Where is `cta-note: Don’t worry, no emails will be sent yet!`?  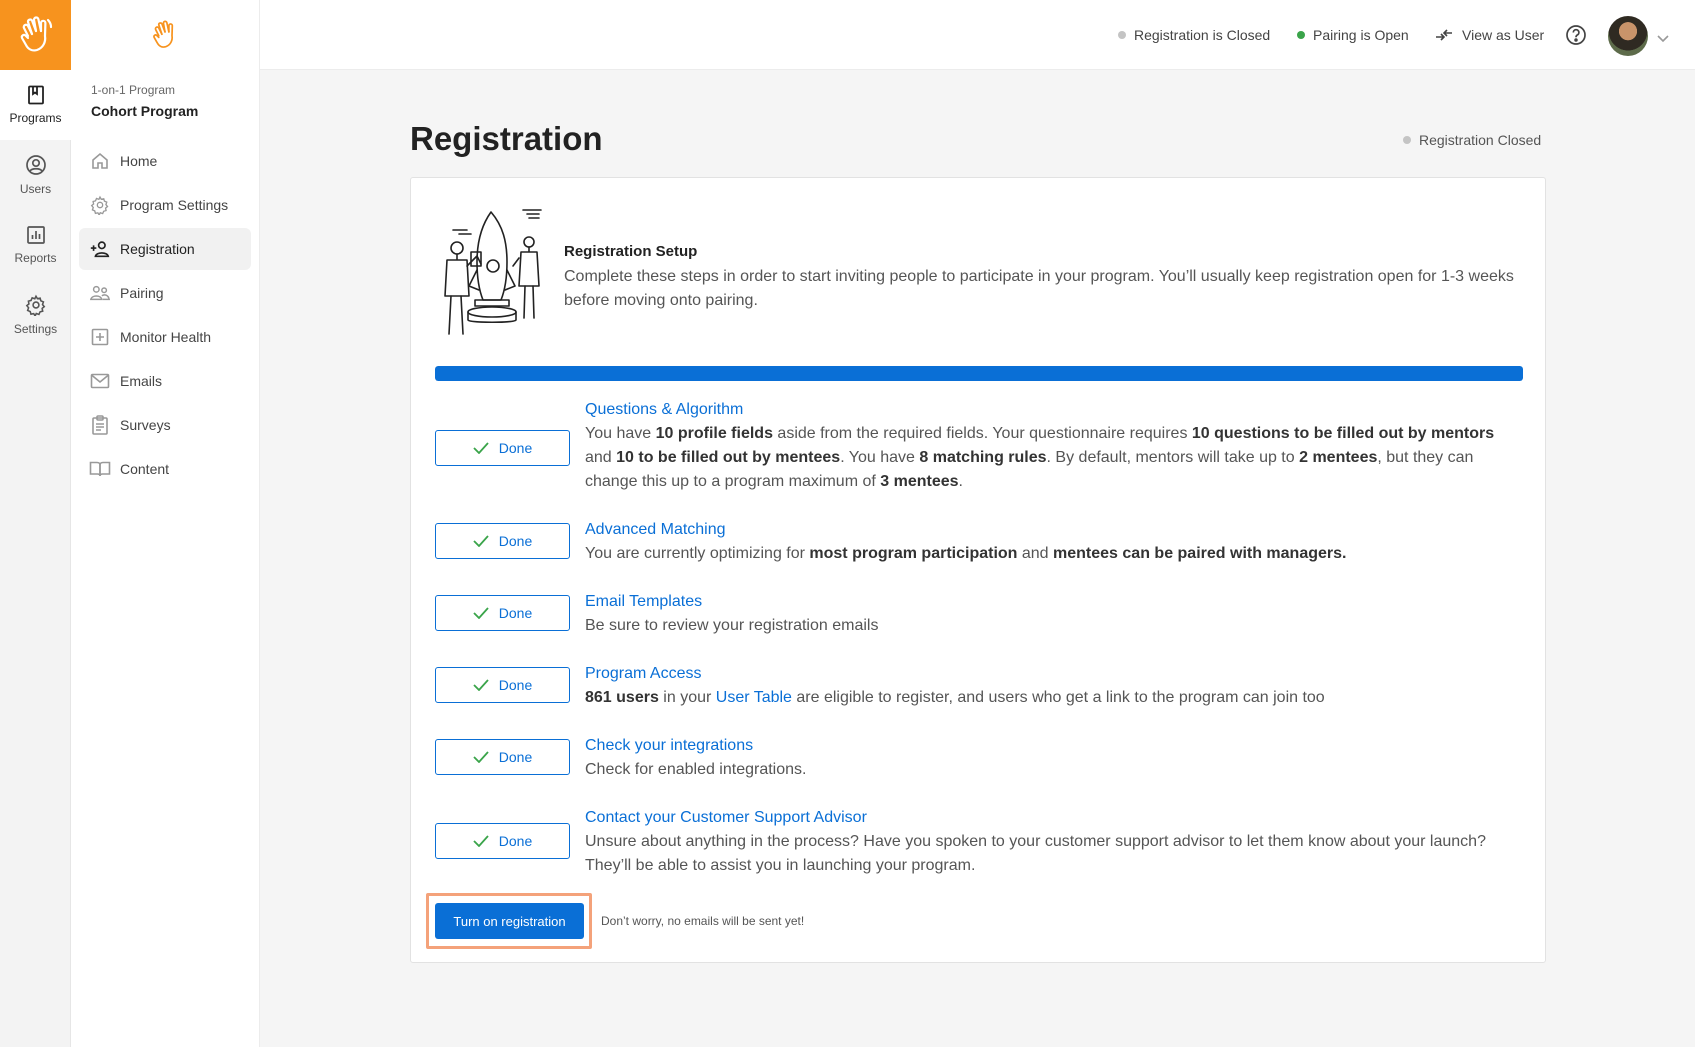
cta-note: Don’t worry, no emails will be sent yet! is located at coordinates (703, 921).